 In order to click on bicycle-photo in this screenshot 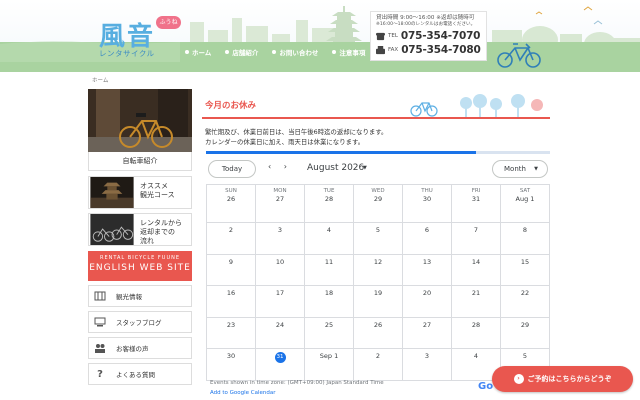, I will do `click(140, 120)`.